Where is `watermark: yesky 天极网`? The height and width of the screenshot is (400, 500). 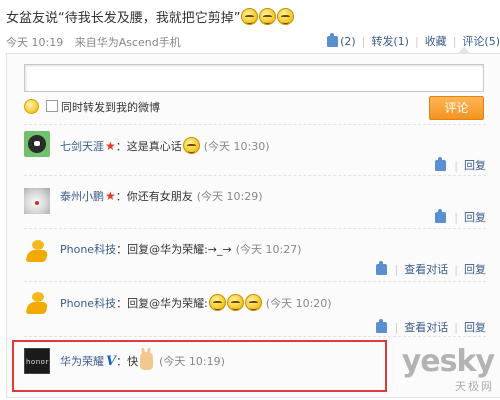
watermark: yesky 天极网 is located at coordinates (448, 369).